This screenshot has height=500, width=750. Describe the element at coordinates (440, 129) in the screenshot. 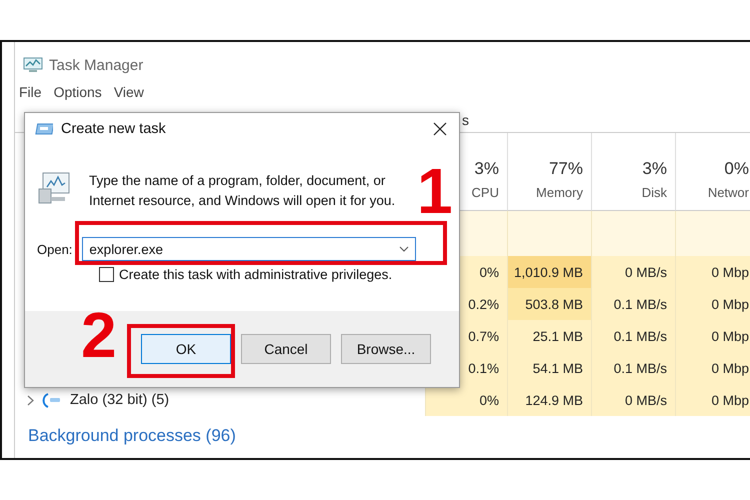

I see `close-button` at that location.